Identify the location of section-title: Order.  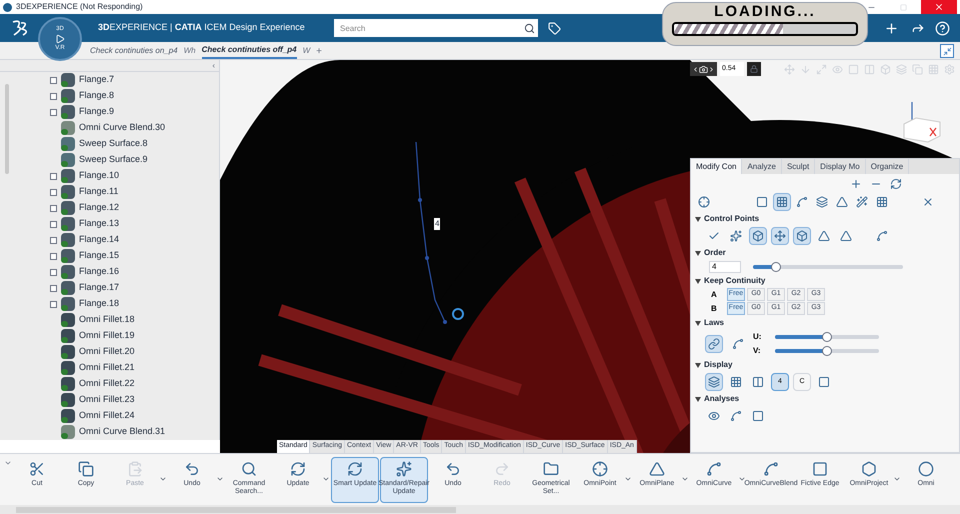
(715, 253).